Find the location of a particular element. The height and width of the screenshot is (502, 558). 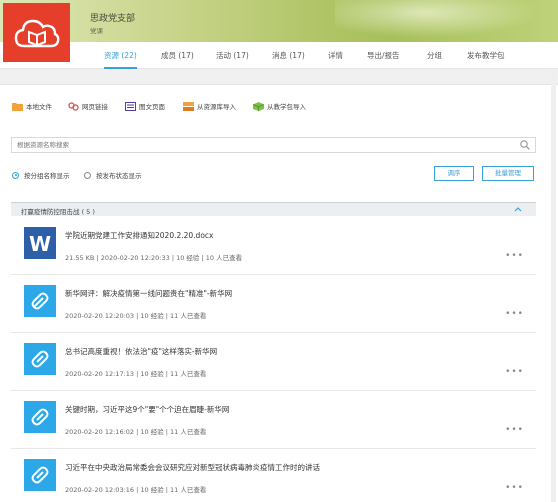

resource-title: 新华网评：解决疫情第一线问题贵在"精准"-新华网 is located at coordinates (148, 293).